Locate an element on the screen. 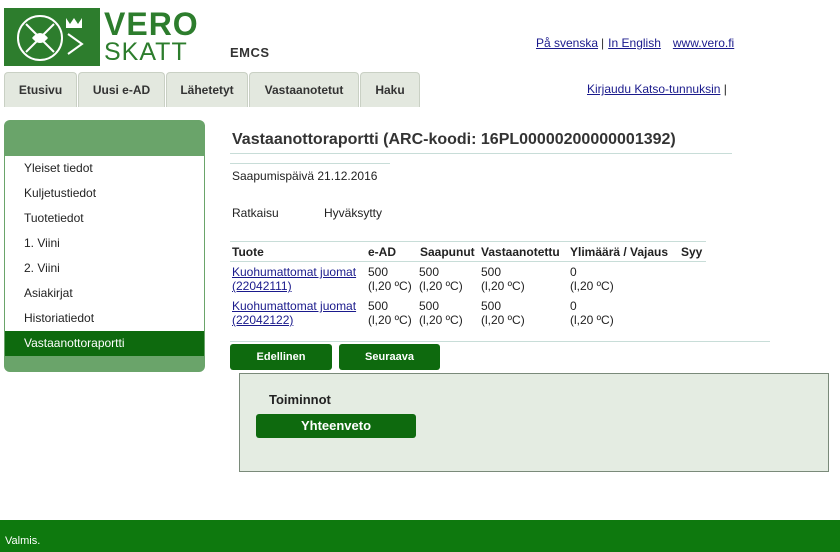 Image resolution: width=840 pixels, height=552 pixels. product-cell: Kuohumattomat juomat (22042122) is located at coordinates (294, 313).